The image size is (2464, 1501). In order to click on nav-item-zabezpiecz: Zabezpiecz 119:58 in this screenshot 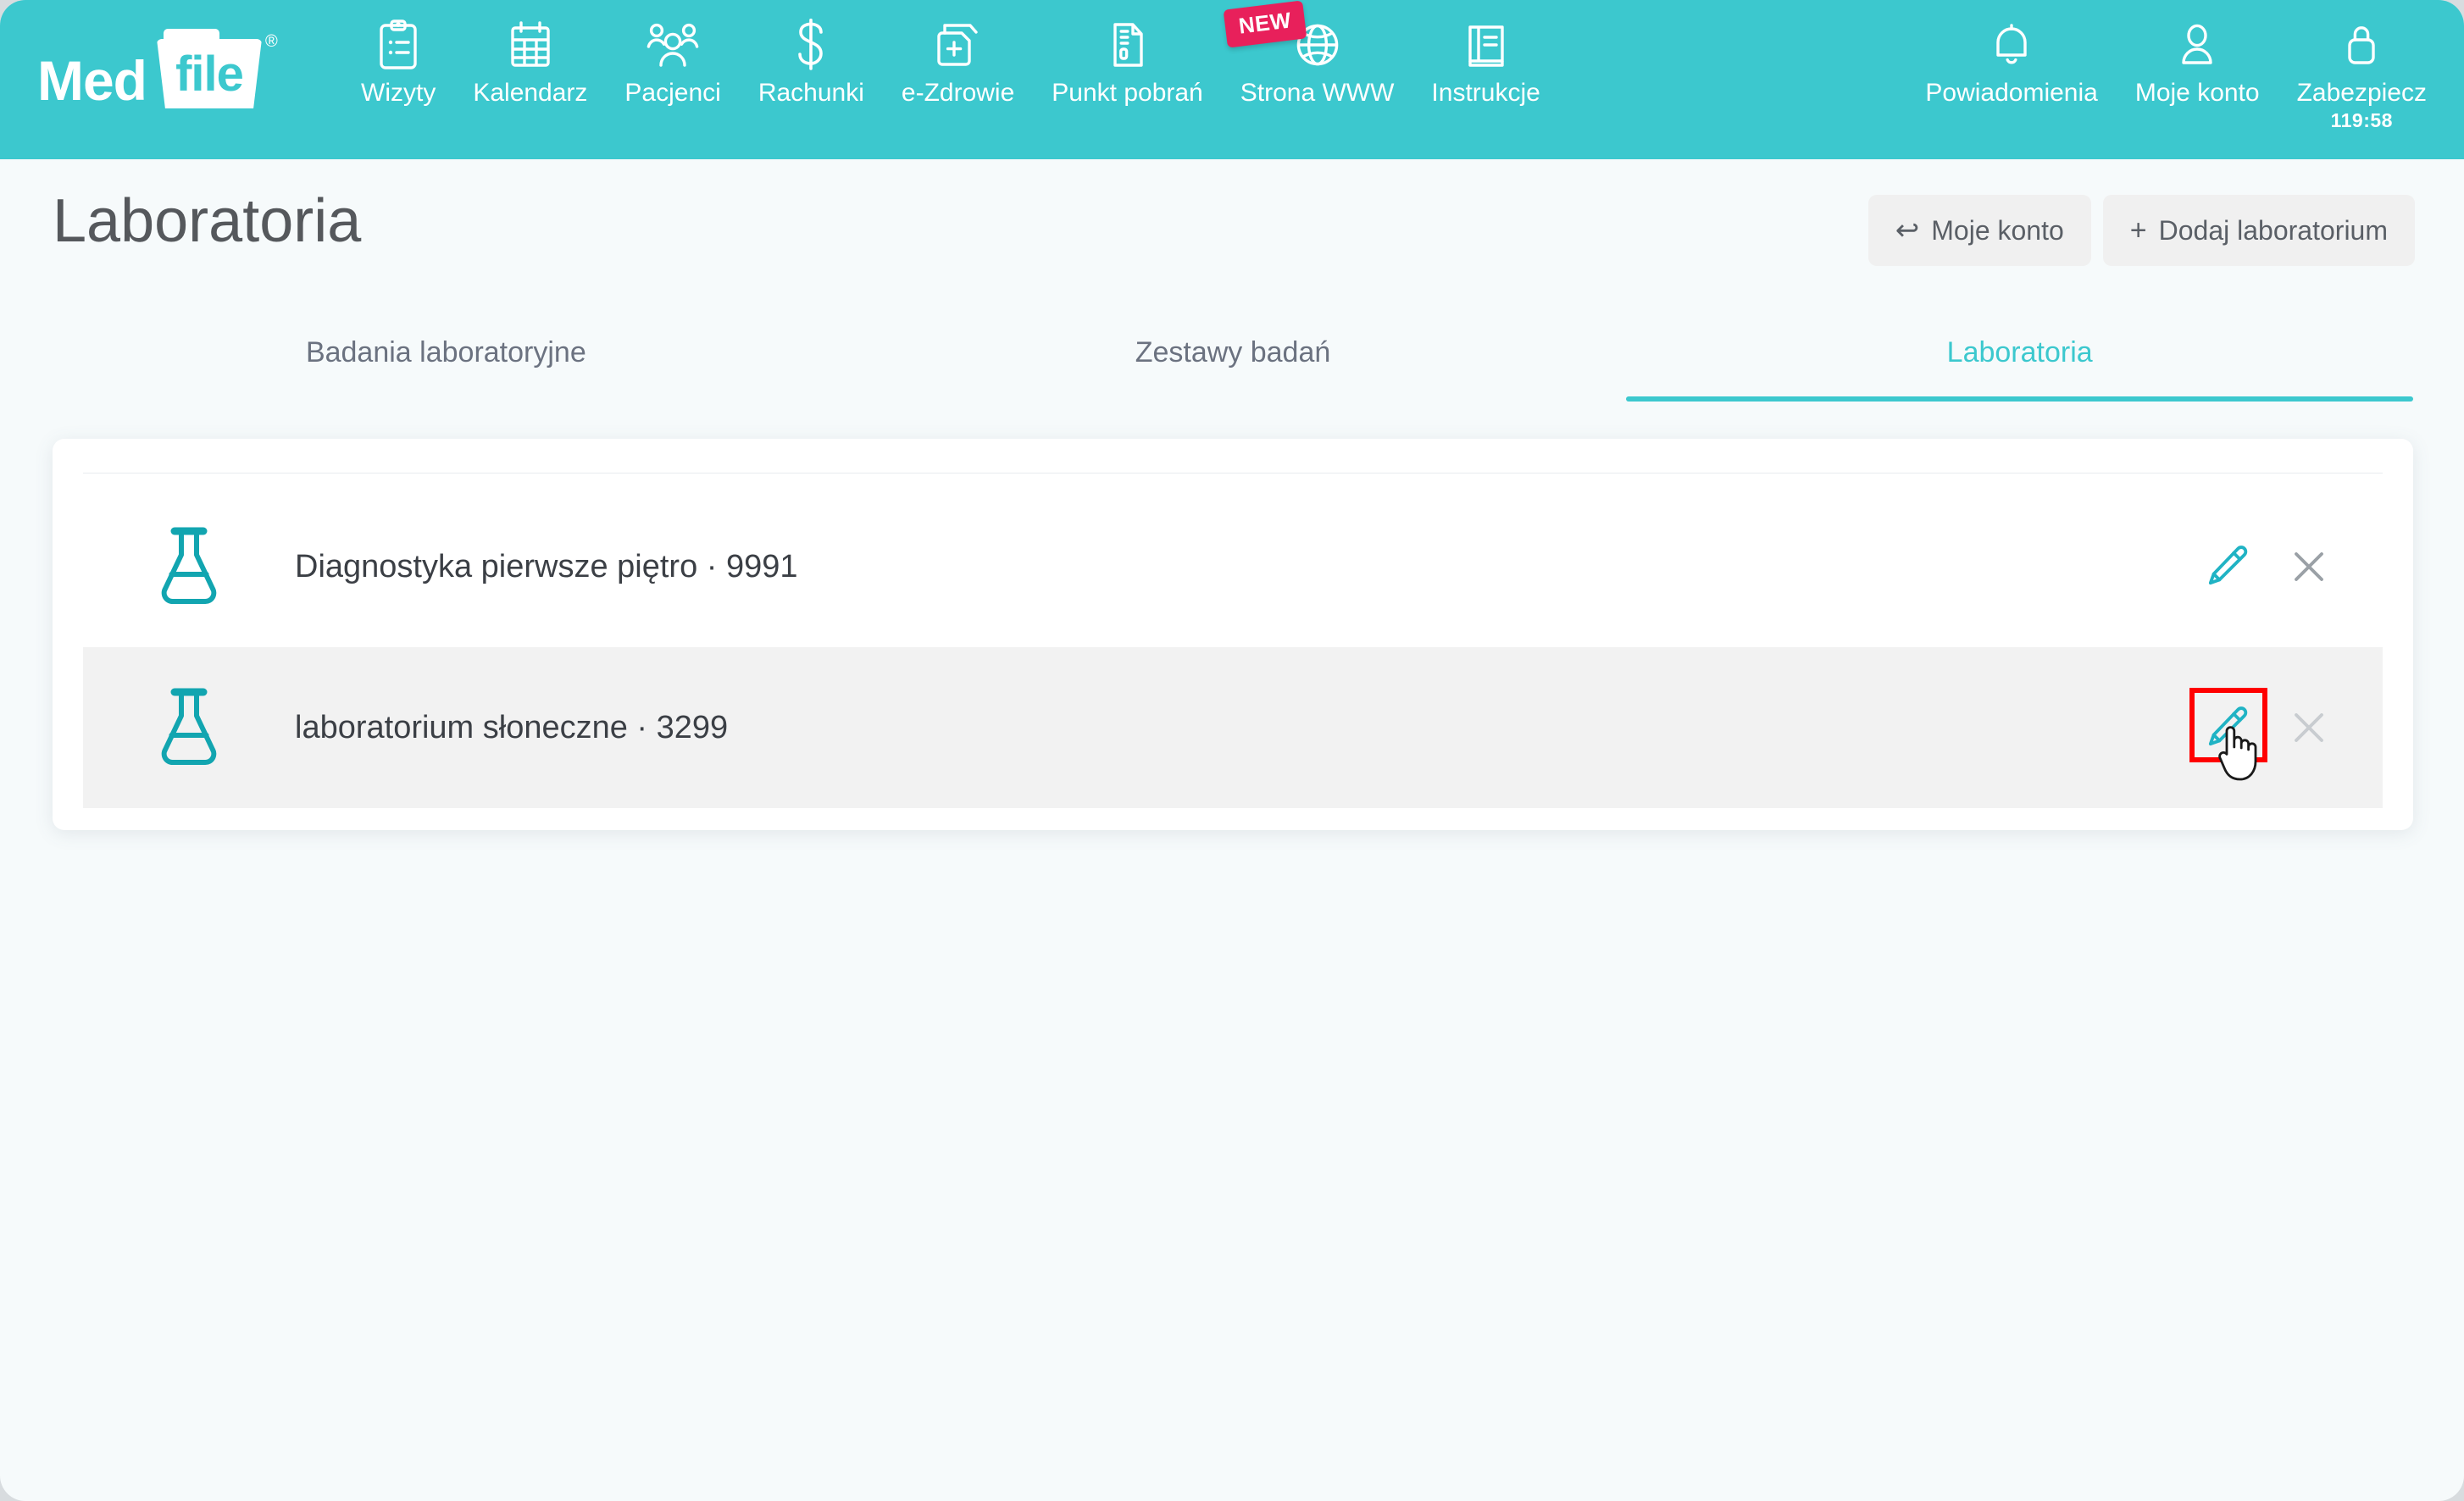, I will do `click(2362, 73)`.